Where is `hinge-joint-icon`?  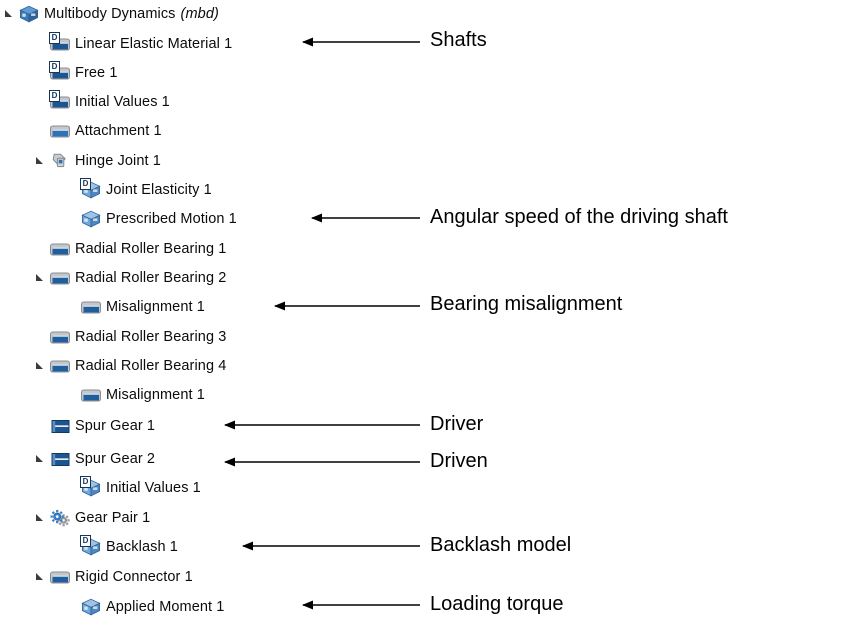 hinge-joint-icon is located at coordinates (60, 161).